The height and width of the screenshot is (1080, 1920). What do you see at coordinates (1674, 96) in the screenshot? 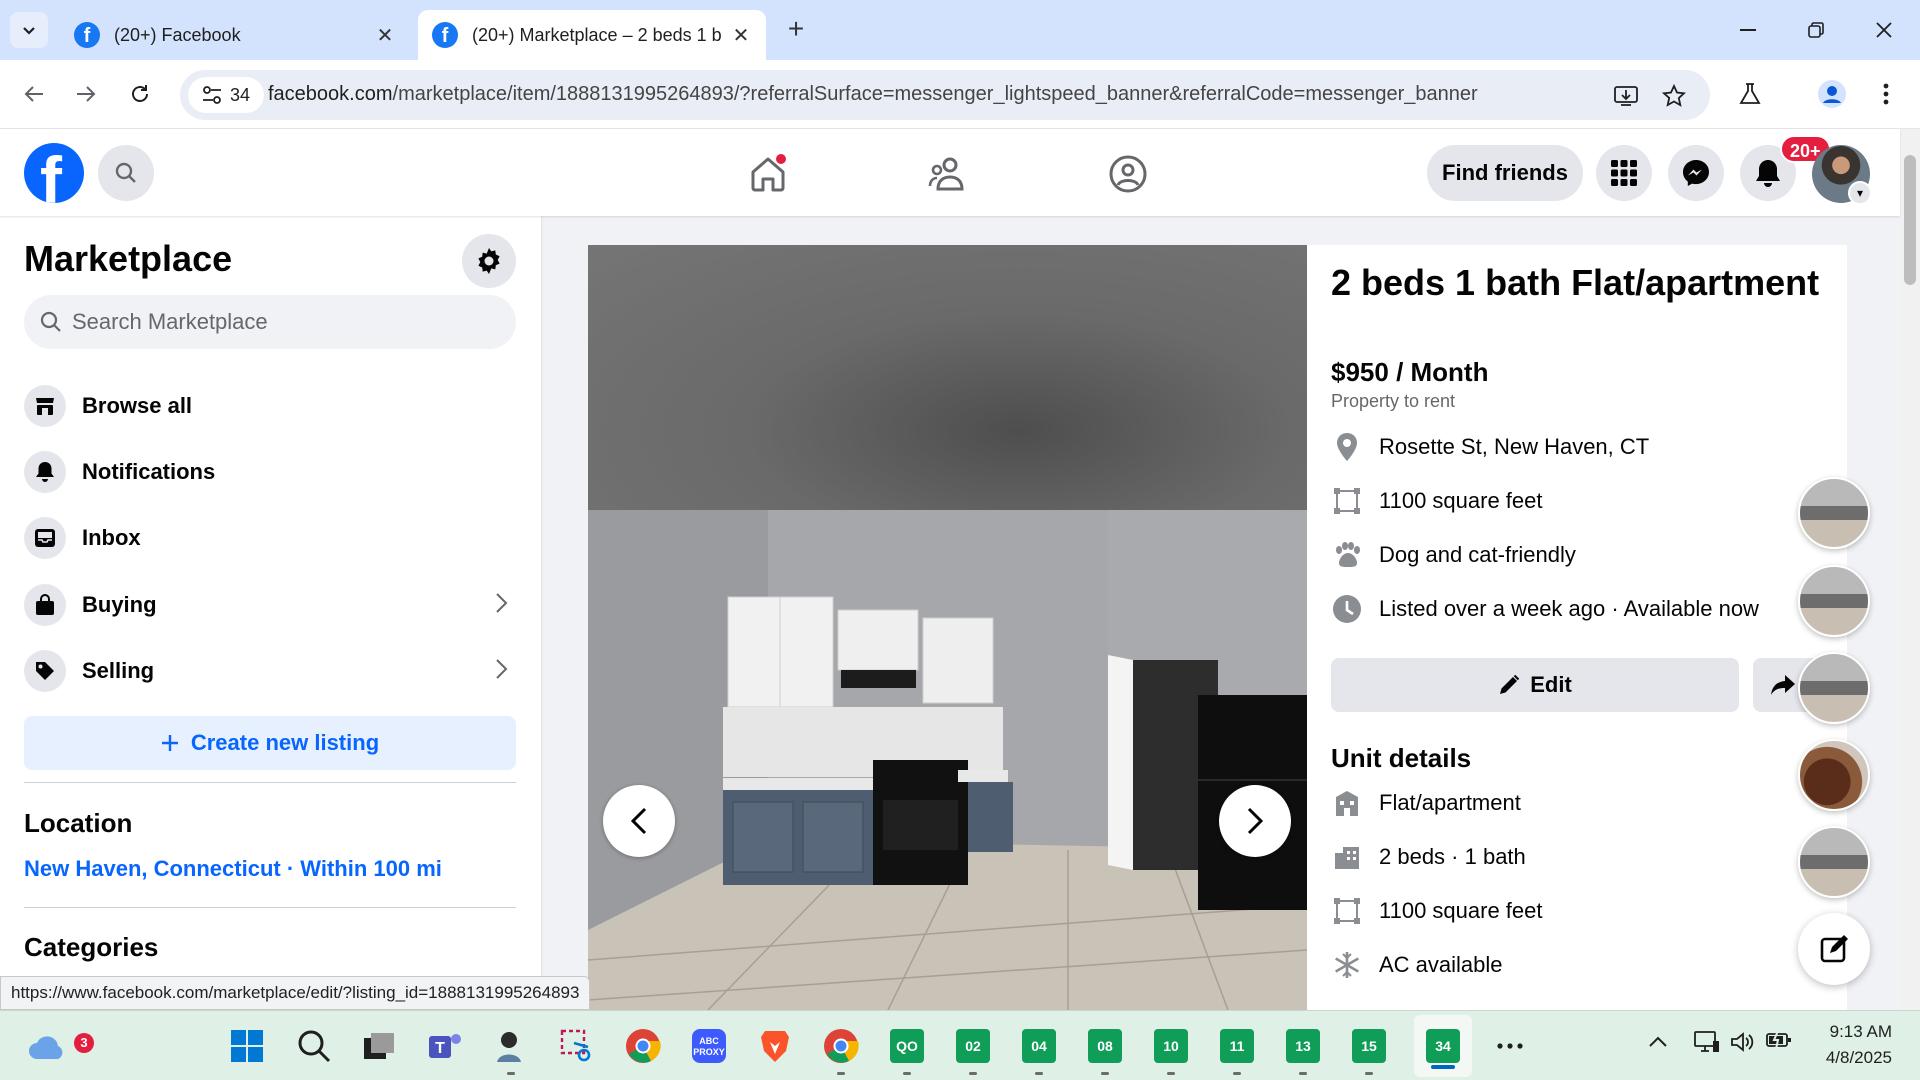
I see `bookmark-star-icon` at bounding box center [1674, 96].